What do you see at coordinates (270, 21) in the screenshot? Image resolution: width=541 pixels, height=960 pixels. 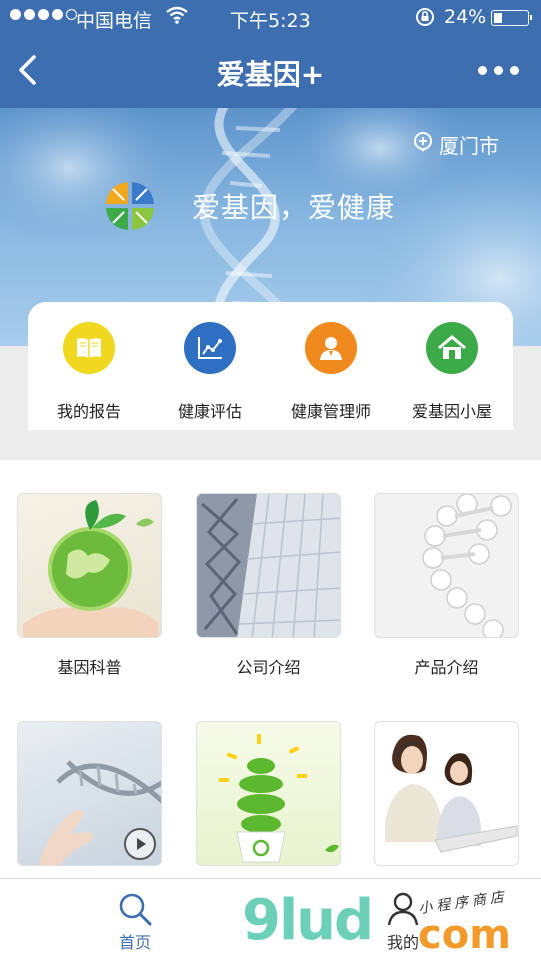 I see `clock: 下午5:23` at bounding box center [270, 21].